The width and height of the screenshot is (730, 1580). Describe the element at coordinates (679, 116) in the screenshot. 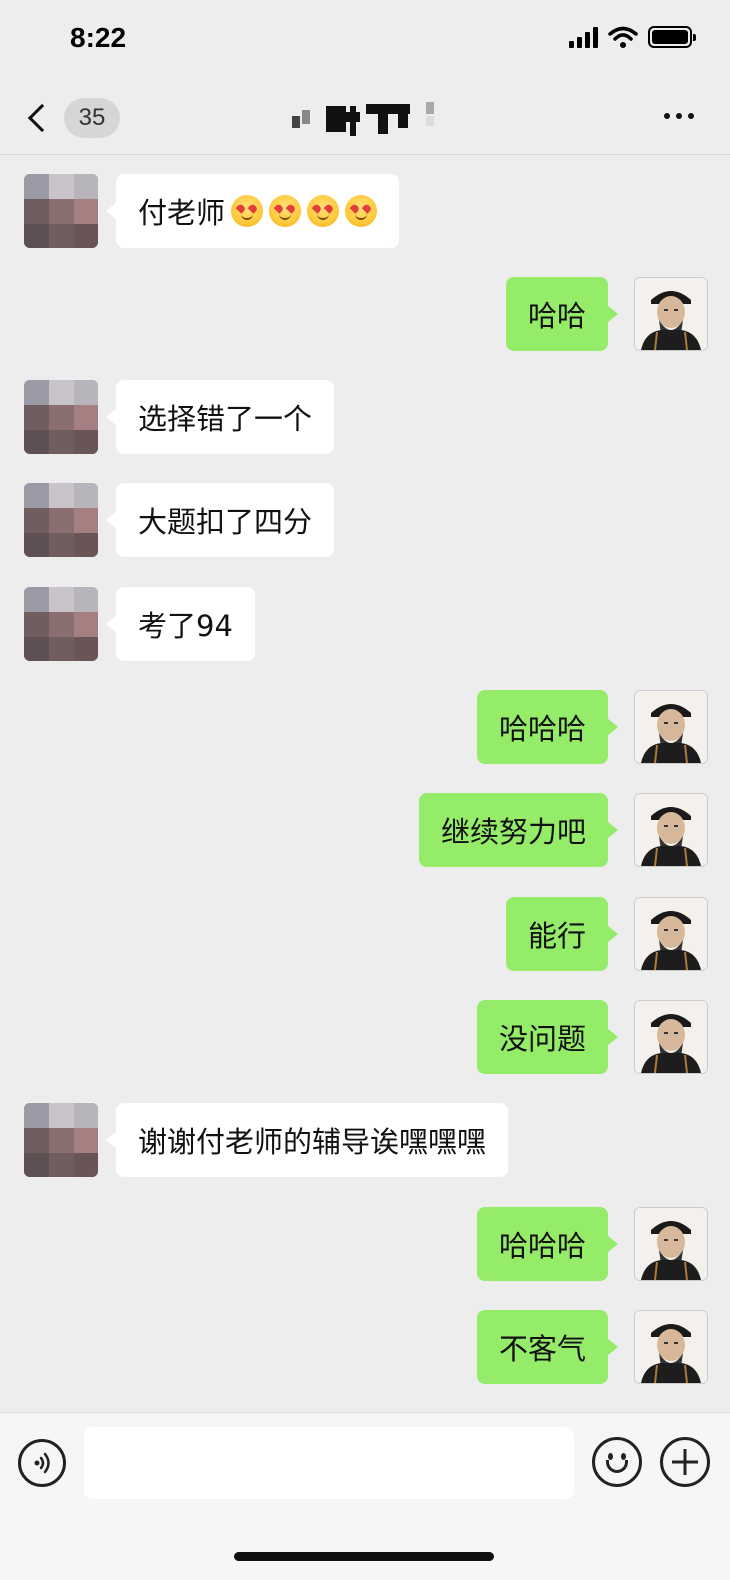

I see `more-options-button` at that location.